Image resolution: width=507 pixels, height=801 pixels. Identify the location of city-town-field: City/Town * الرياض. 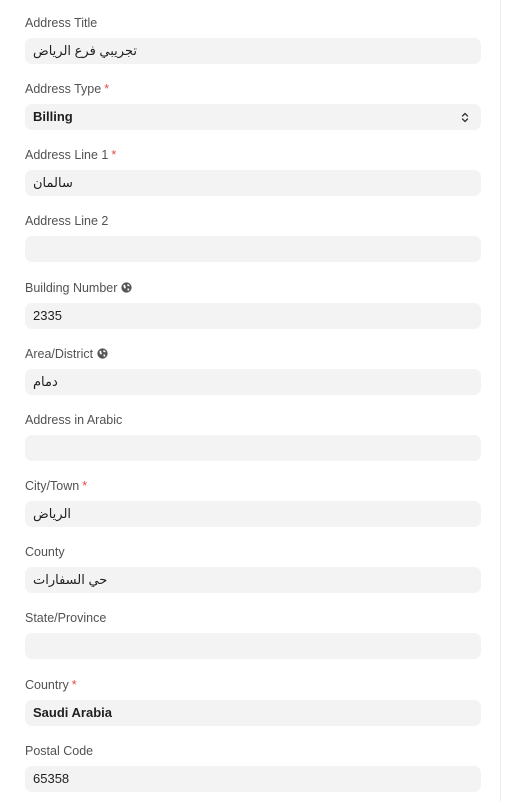
(253, 502).